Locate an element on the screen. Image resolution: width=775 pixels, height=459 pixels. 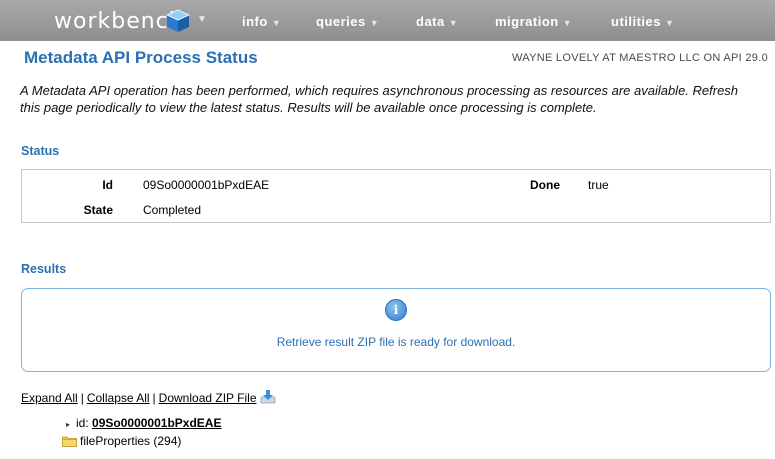
expand-all-link: Expand All is located at coordinates (49, 398).